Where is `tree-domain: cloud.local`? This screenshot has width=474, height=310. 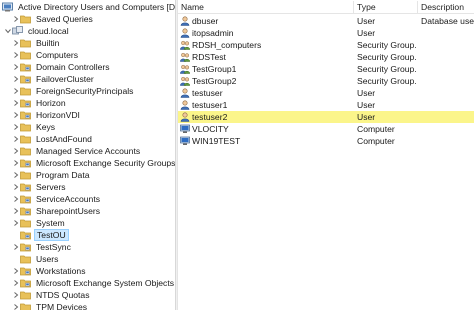 tree-domain: cloud.local is located at coordinates (37, 31).